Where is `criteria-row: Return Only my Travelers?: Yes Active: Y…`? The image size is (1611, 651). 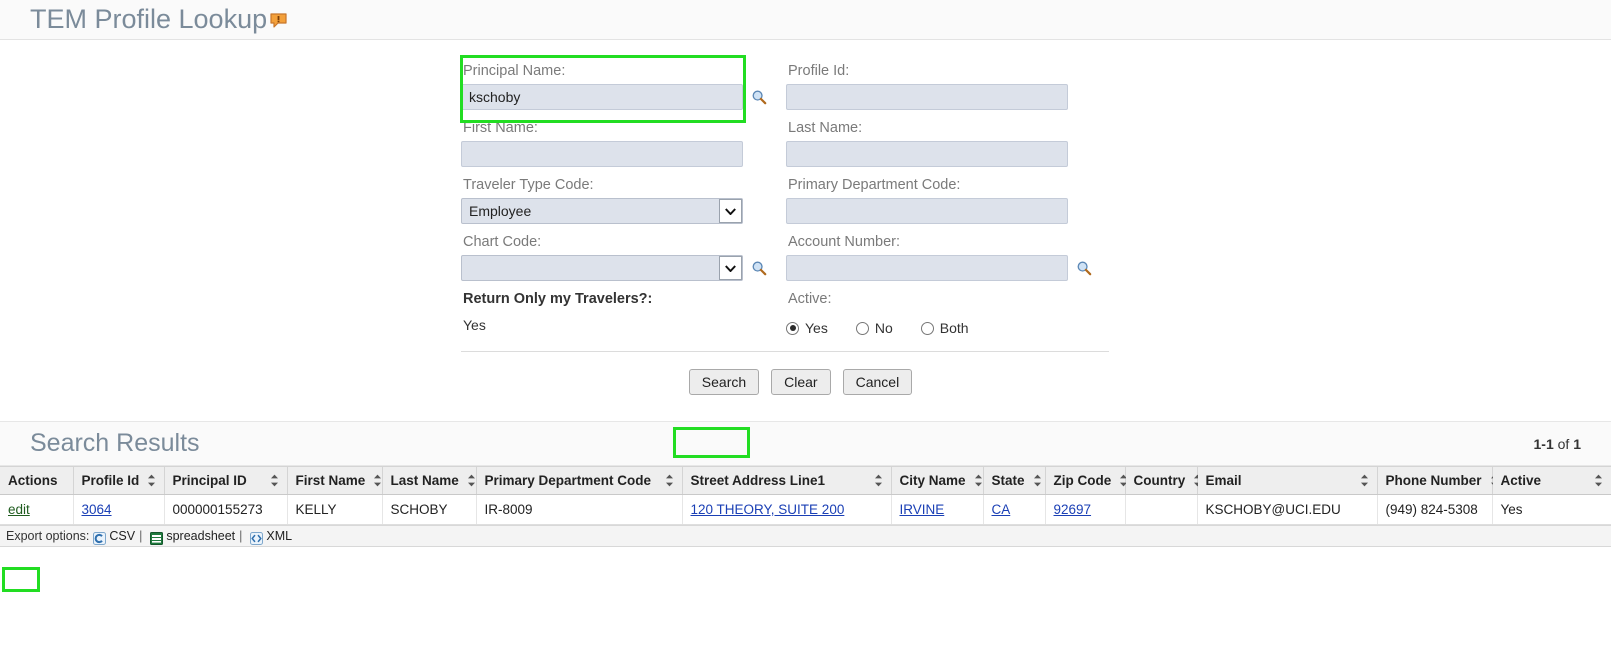 criteria-row: Return Only my Travelers?: Yes Active: Y… is located at coordinates (786, 311).